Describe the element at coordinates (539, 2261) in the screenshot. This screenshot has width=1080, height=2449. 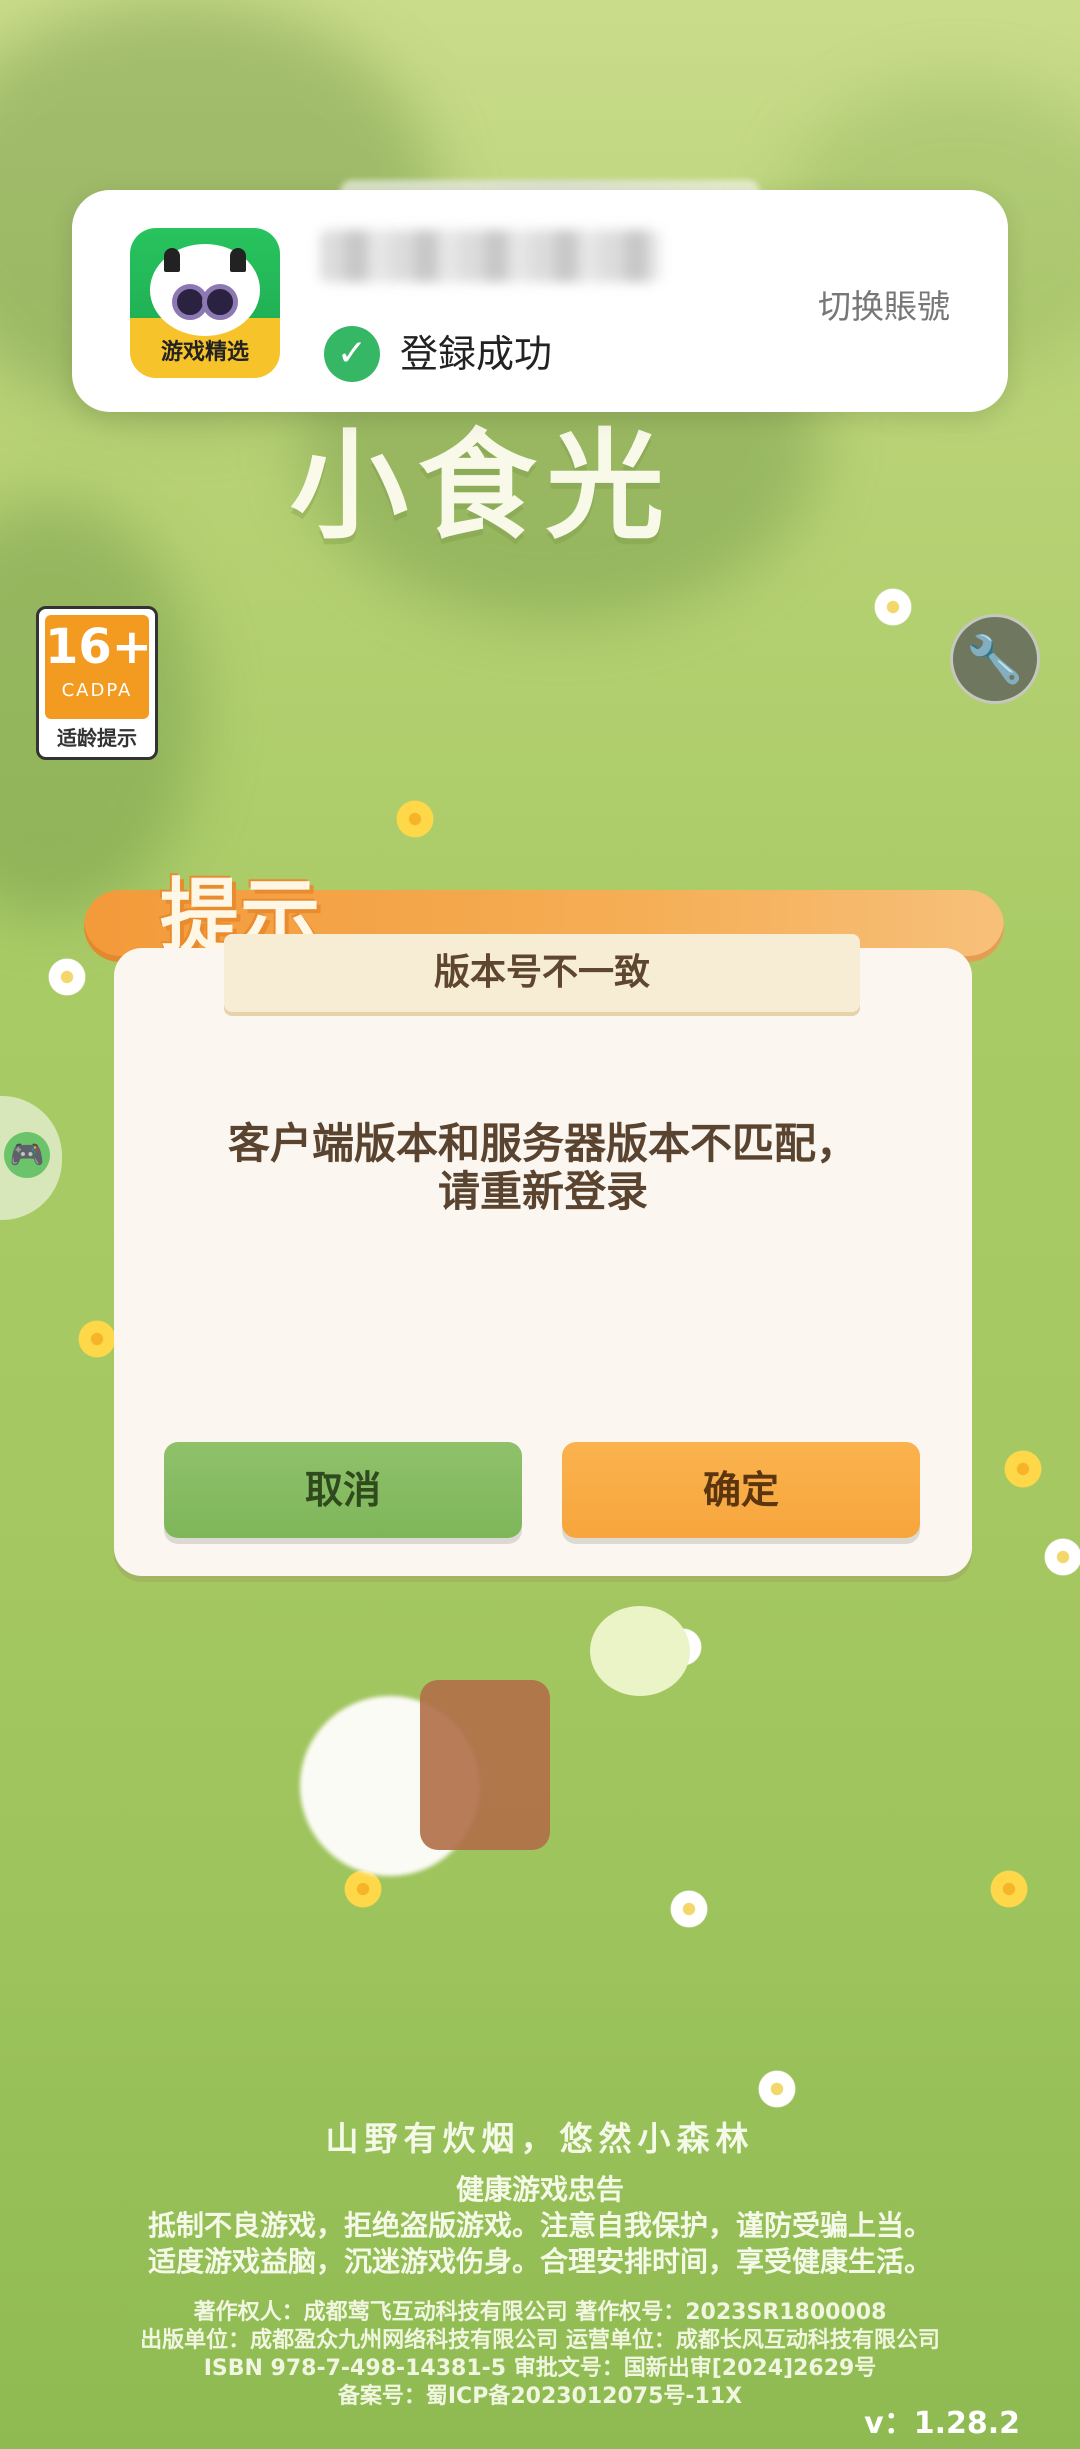
I see `health-notice-line: 适度游戏益脑，沉迷游戏伤身。合理安排时间，享受健康生活。` at that location.